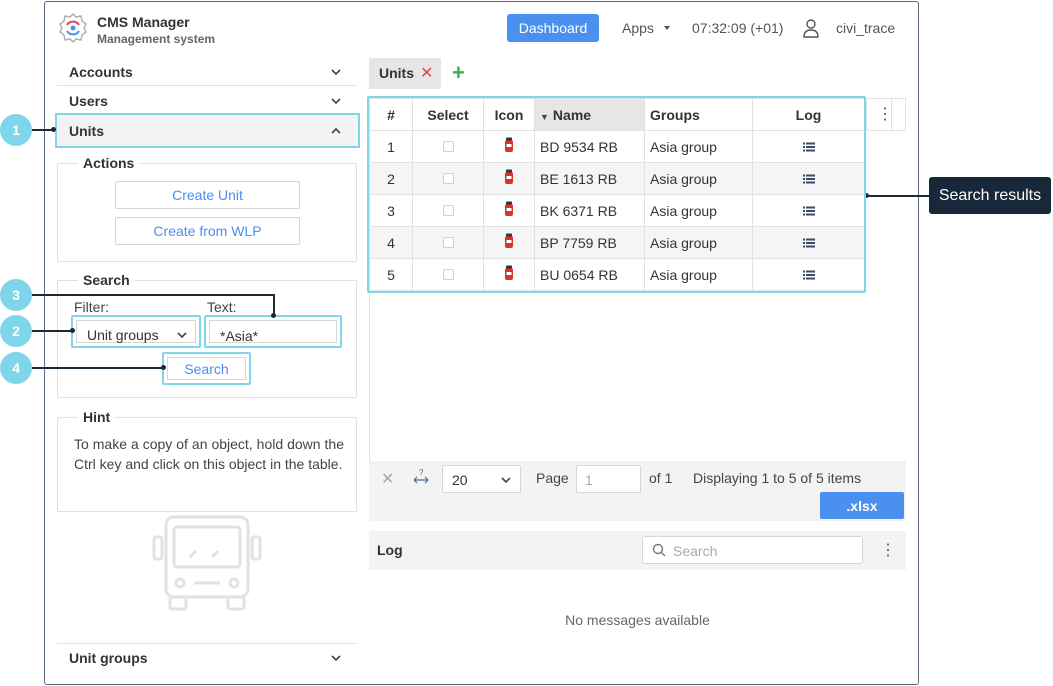  I want to click on sidebar-item-label: Users, so click(88, 101).